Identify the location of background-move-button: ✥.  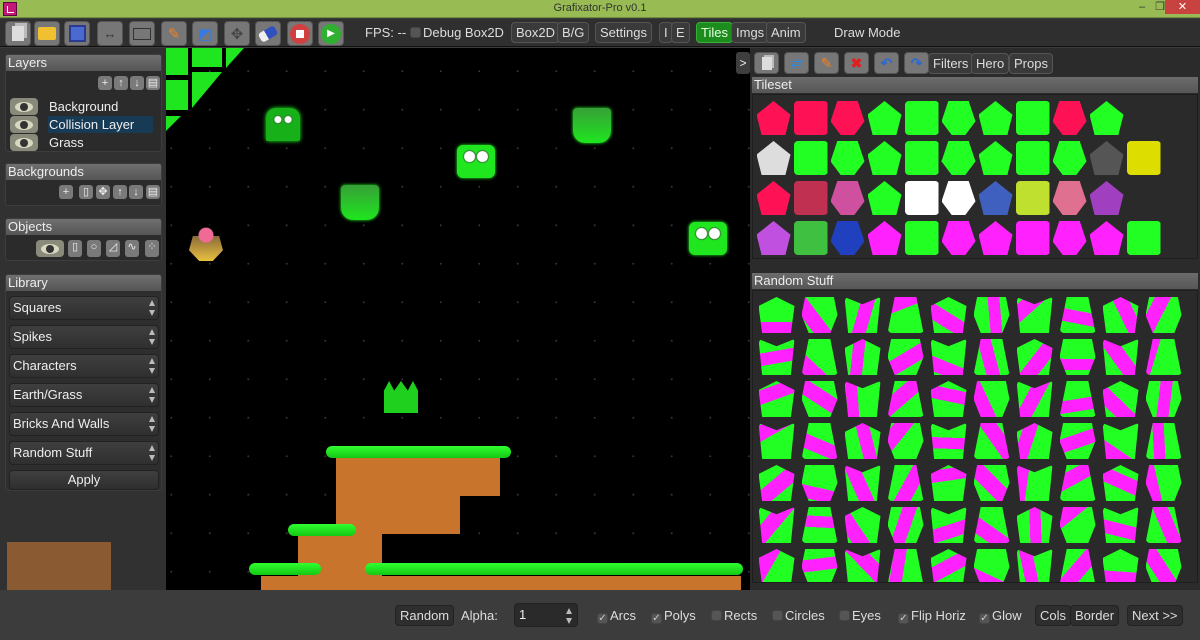
(103, 192).